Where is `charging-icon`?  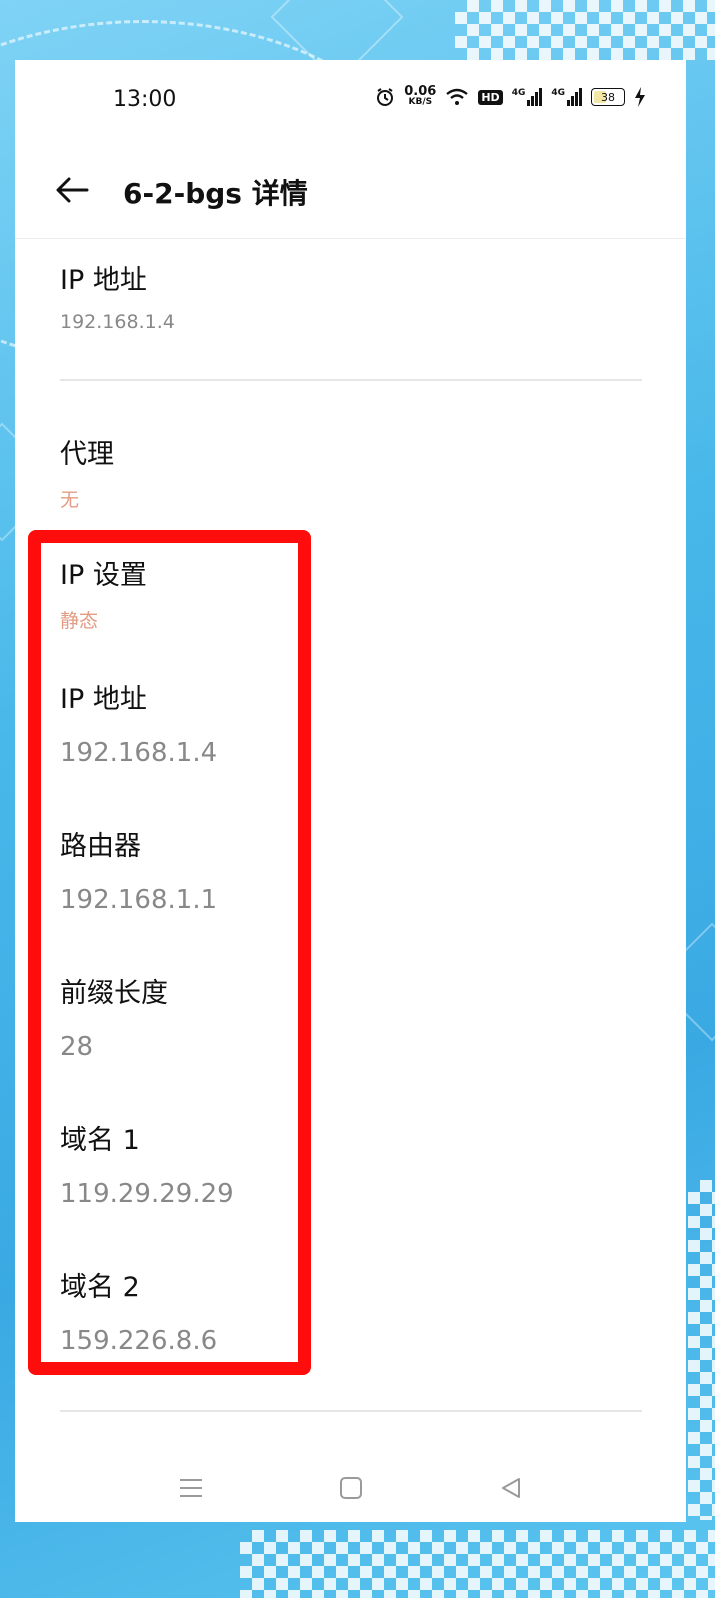 charging-icon is located at coordinates (640, 97).